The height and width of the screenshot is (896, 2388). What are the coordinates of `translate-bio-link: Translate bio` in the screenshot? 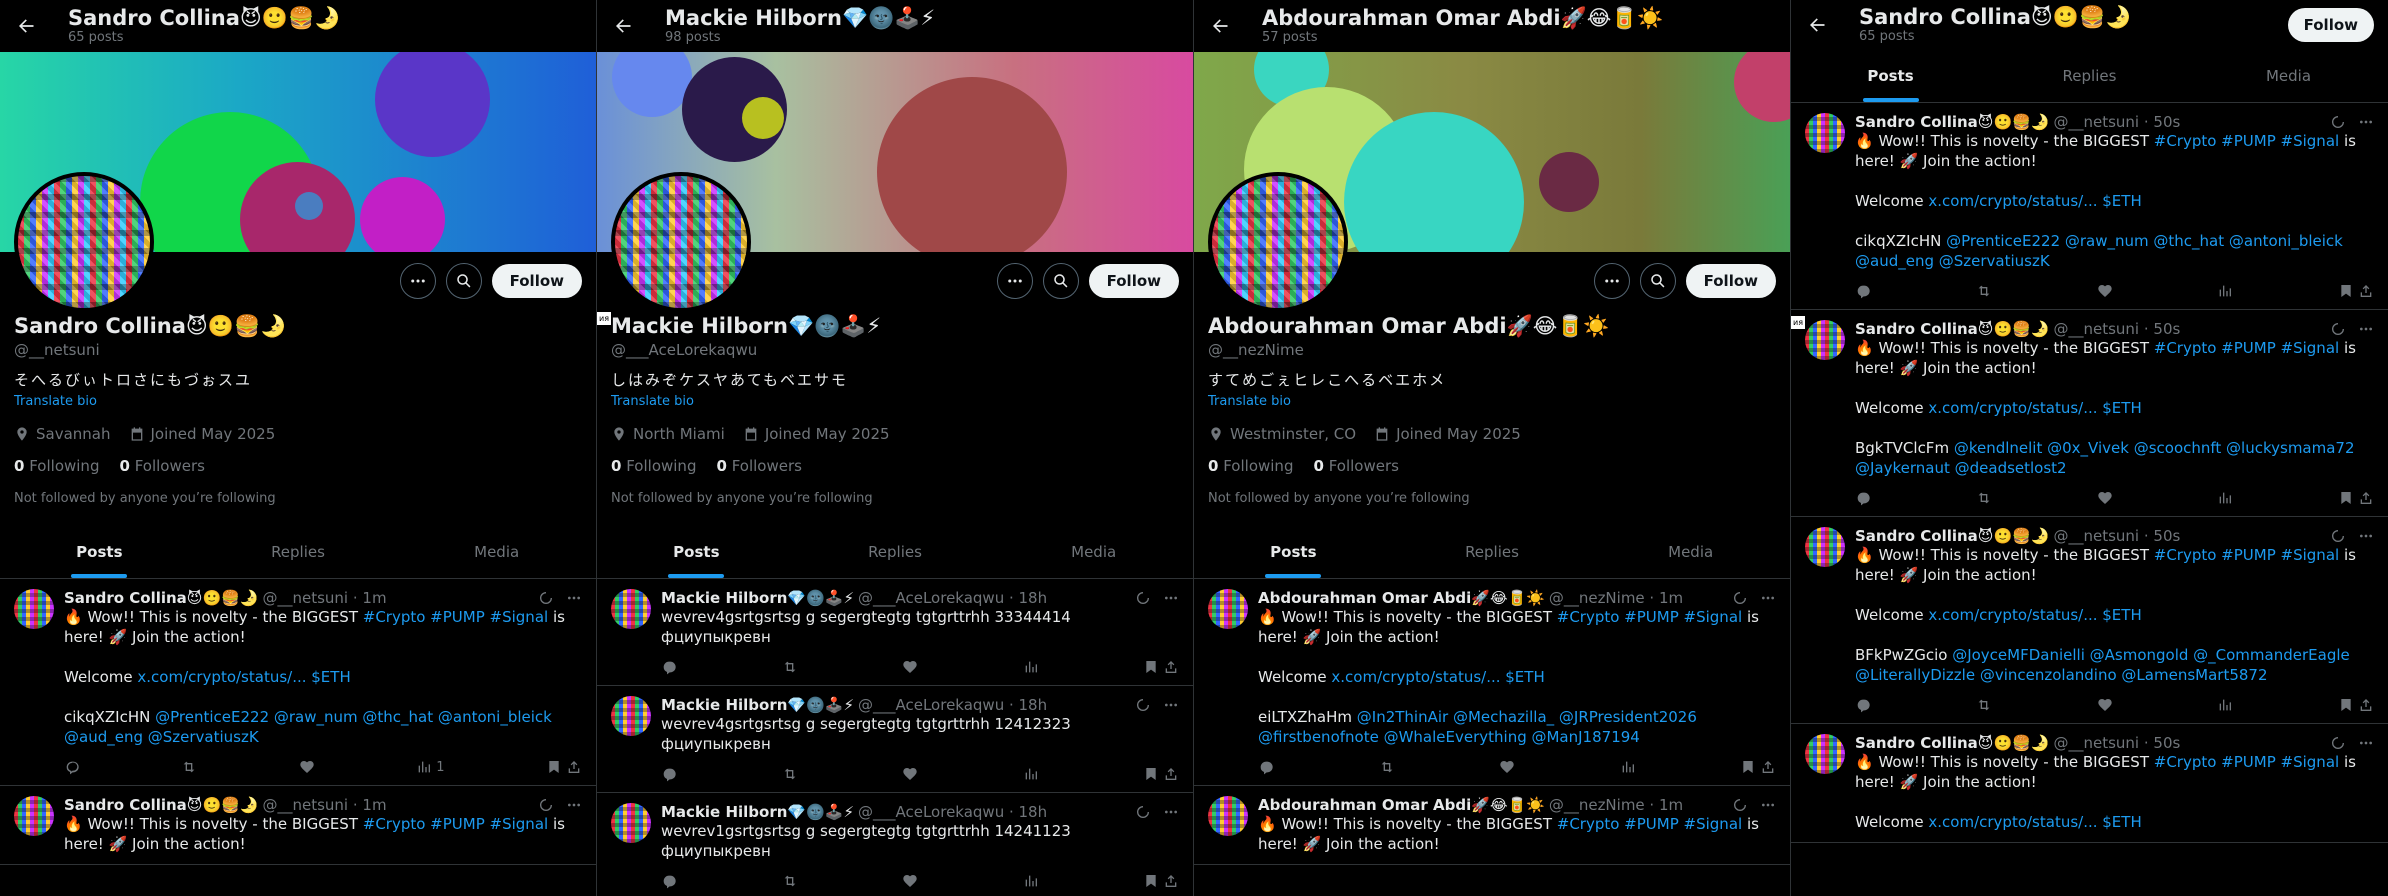 It's located at (1492, 401).